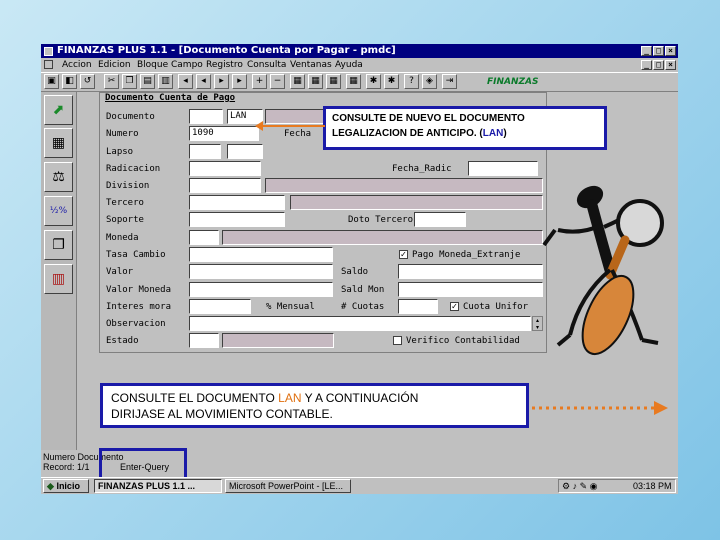 This screenshot has width=720, height=540. I want to click on previous-record-icon: ◂, so click(203, 81).